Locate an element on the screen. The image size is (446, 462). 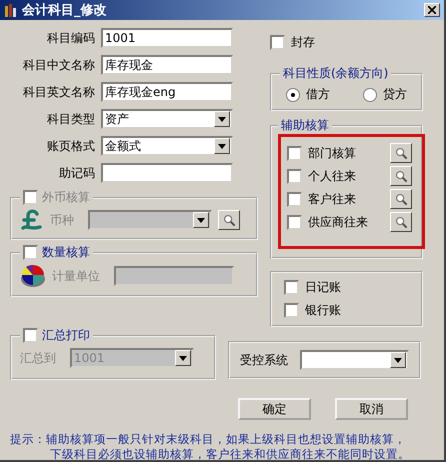
app-icon is located at coordinates (11, 10).